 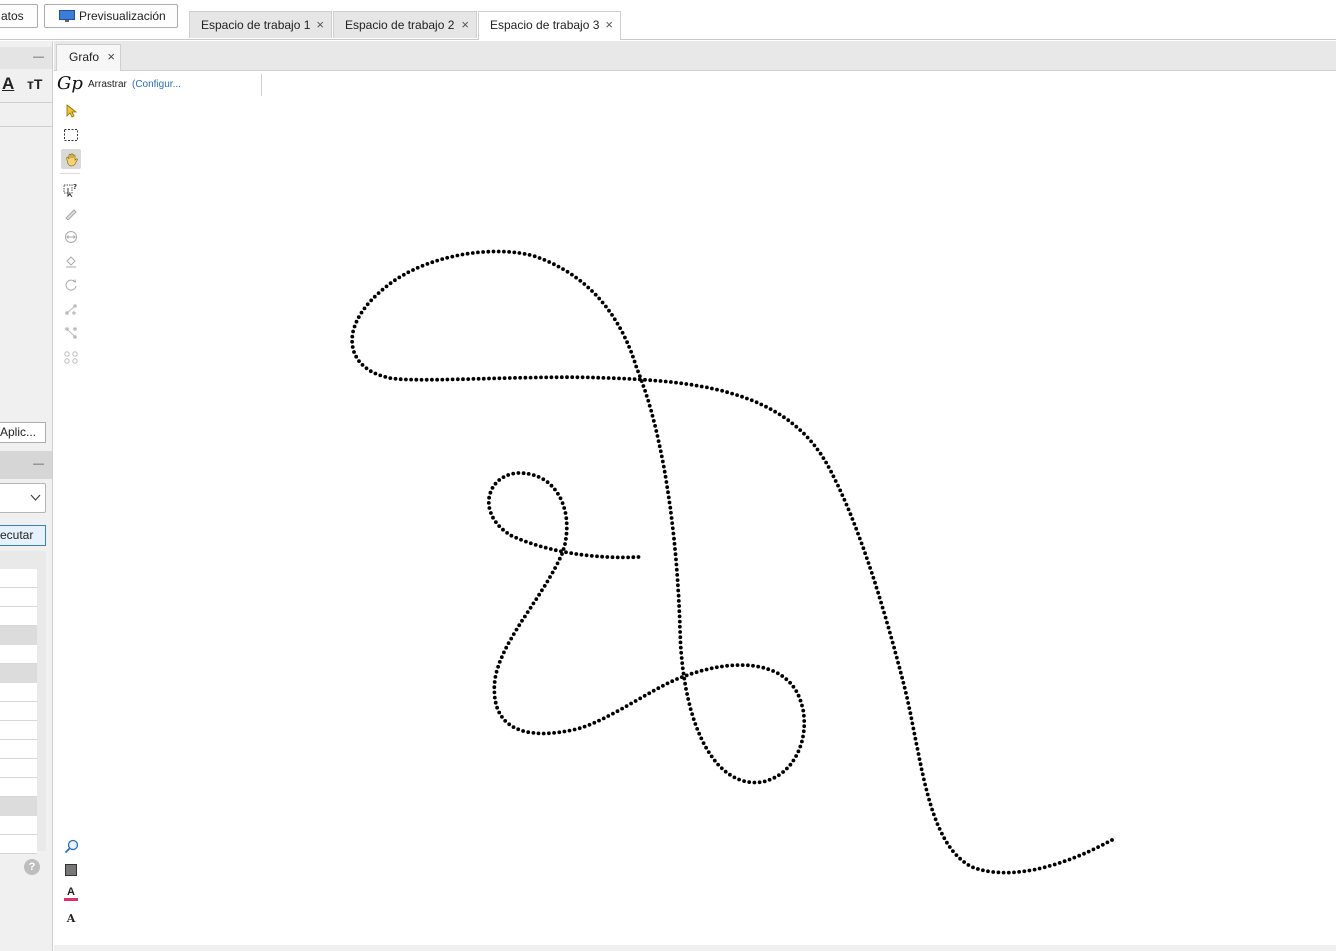 I want to click on minimize-icon: —, so click(x=38, y=57).